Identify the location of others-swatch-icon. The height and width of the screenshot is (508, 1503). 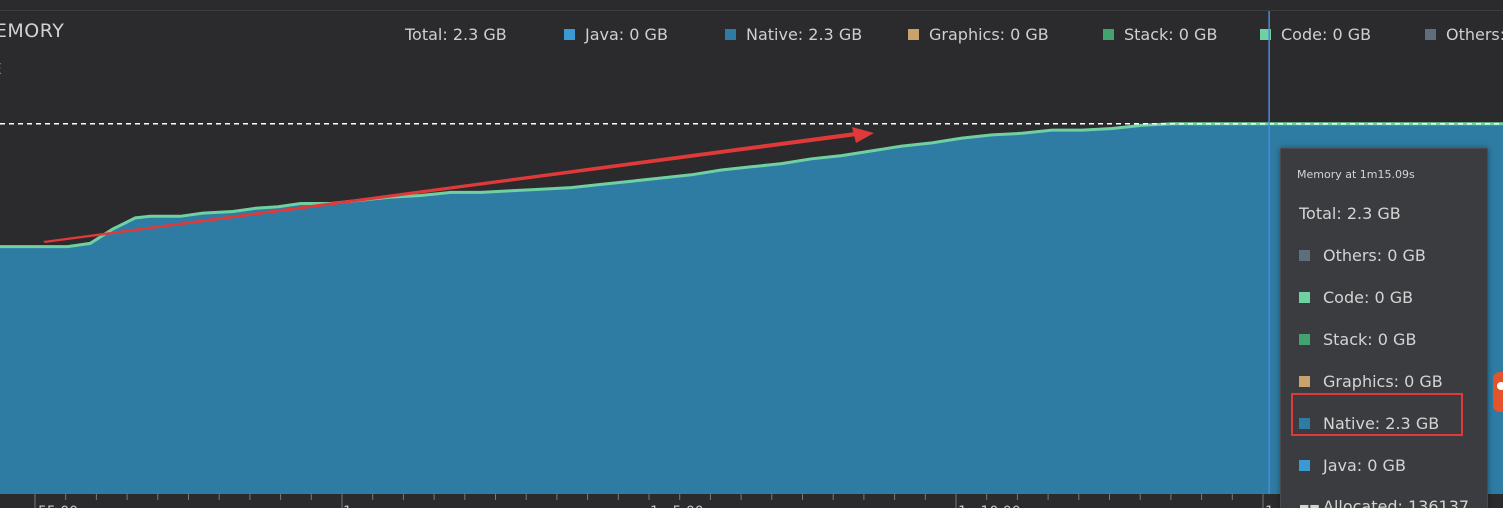
(1304, 255).